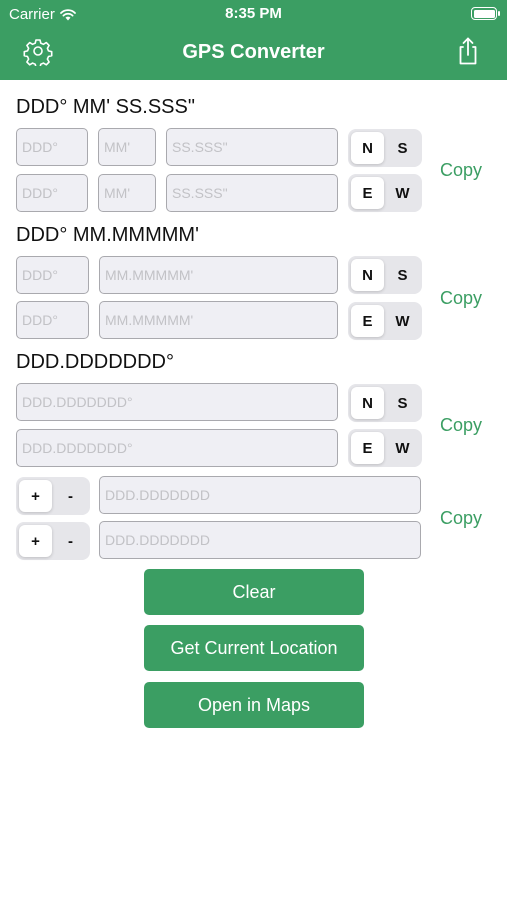 The image size is (507, 900). I want to click on signed-lon-input, so click(260, 540).